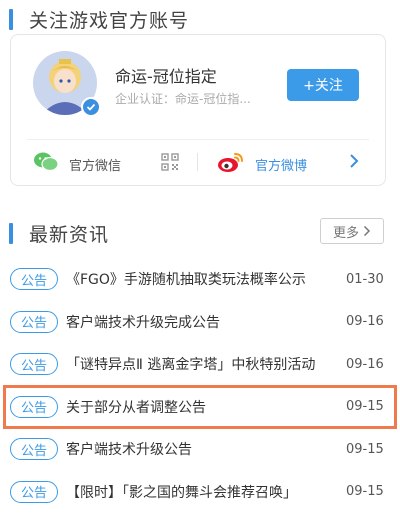 This screenshot has width=400, height=522. Describe the element at coordinates (170, 164) in the screenshot. I see `qr-code-icon` at that location.